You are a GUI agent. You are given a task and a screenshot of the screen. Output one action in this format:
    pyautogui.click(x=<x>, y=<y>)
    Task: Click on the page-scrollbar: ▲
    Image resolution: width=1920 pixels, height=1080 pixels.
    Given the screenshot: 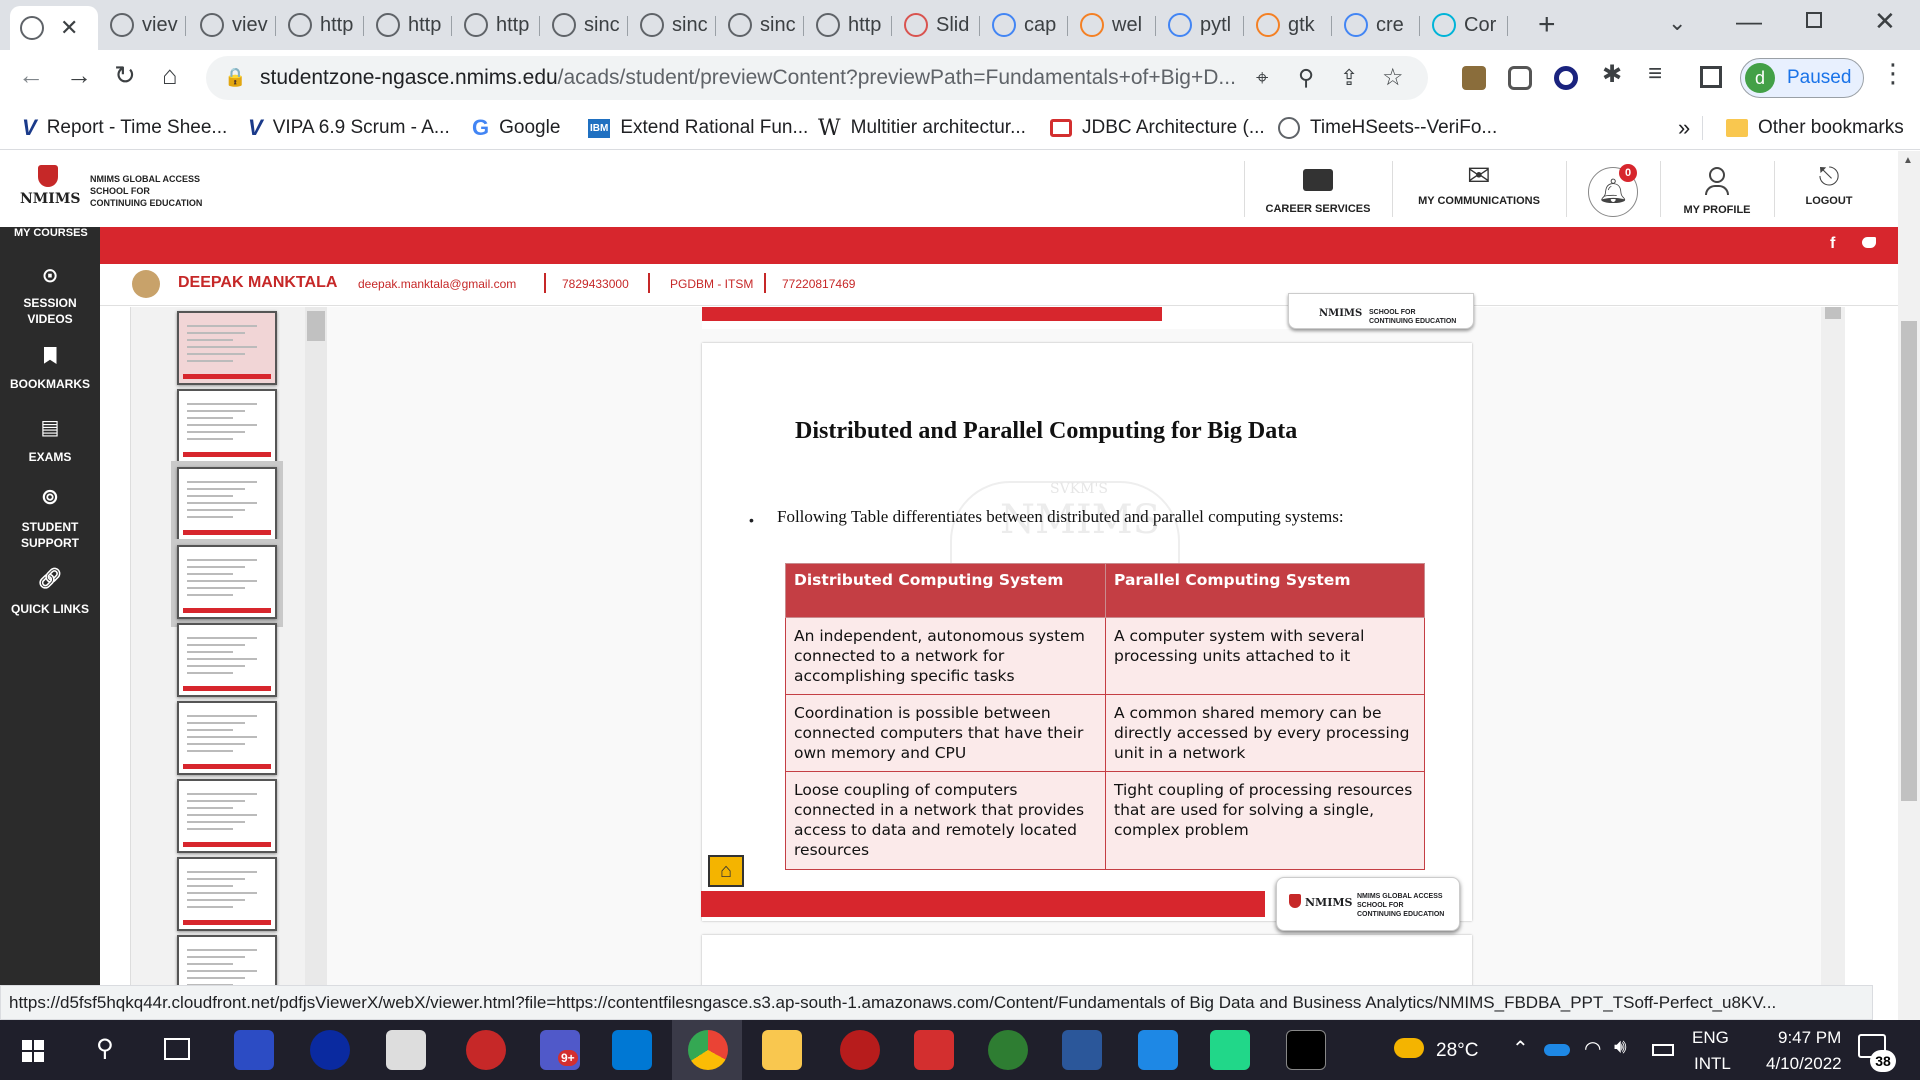 What is the action you would take?
    pyautogui.click(x=1909, y=585)
    